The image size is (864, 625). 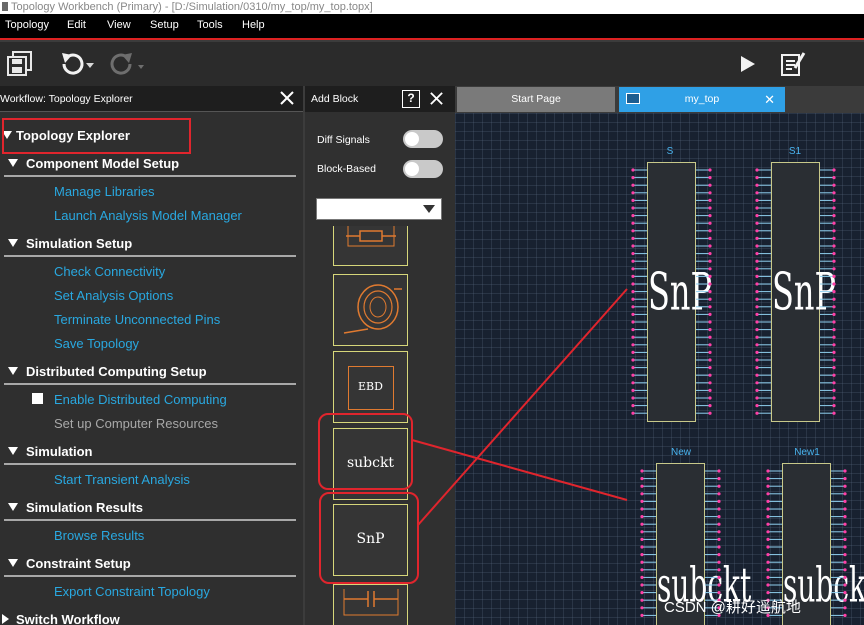 I want to click on topology-file-icon, so click(x=633, y=98).